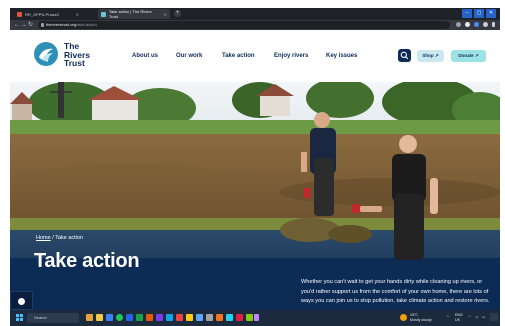 The height and width of the screenshot is (326, 505). I want to click on settings-icon, so click(21, 301).